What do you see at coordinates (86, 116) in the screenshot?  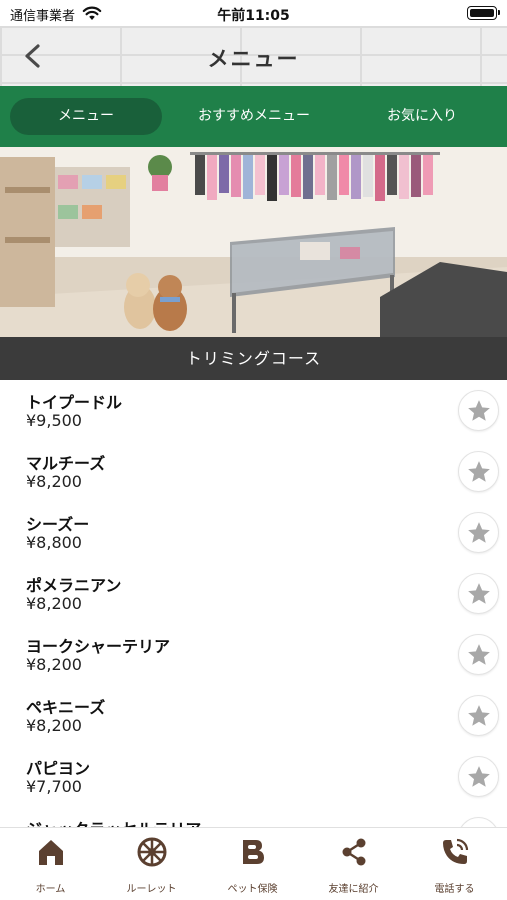 I see `tab-menu: メニュー` at bounding box center [86, 116].